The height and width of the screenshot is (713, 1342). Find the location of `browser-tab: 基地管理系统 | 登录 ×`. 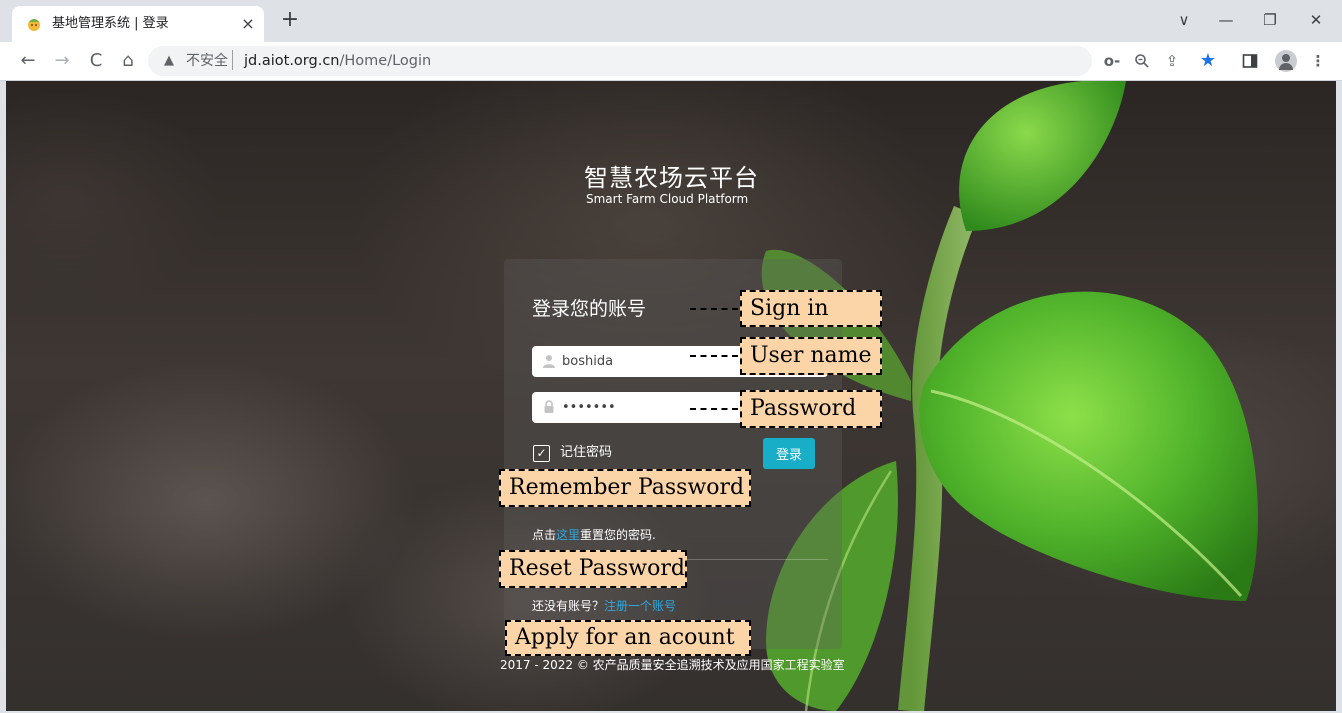

browser-tab: 基地管理系统 | 登录 × is located at coordinates (138, 24).